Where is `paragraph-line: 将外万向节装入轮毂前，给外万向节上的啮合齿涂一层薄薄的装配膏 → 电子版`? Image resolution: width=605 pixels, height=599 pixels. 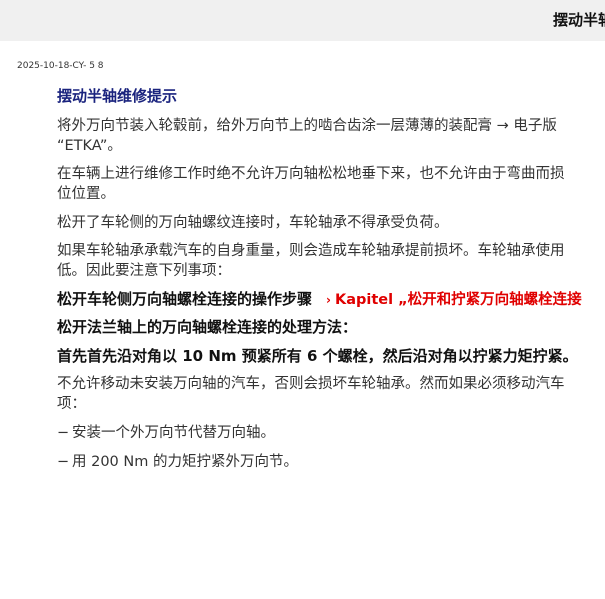 paragraph-line: 将外万向节装入轮毂前，给外万向节上的啮合齿涂一层薄薄的装配膏 → 电子版 is located at coordinates (307, 126).